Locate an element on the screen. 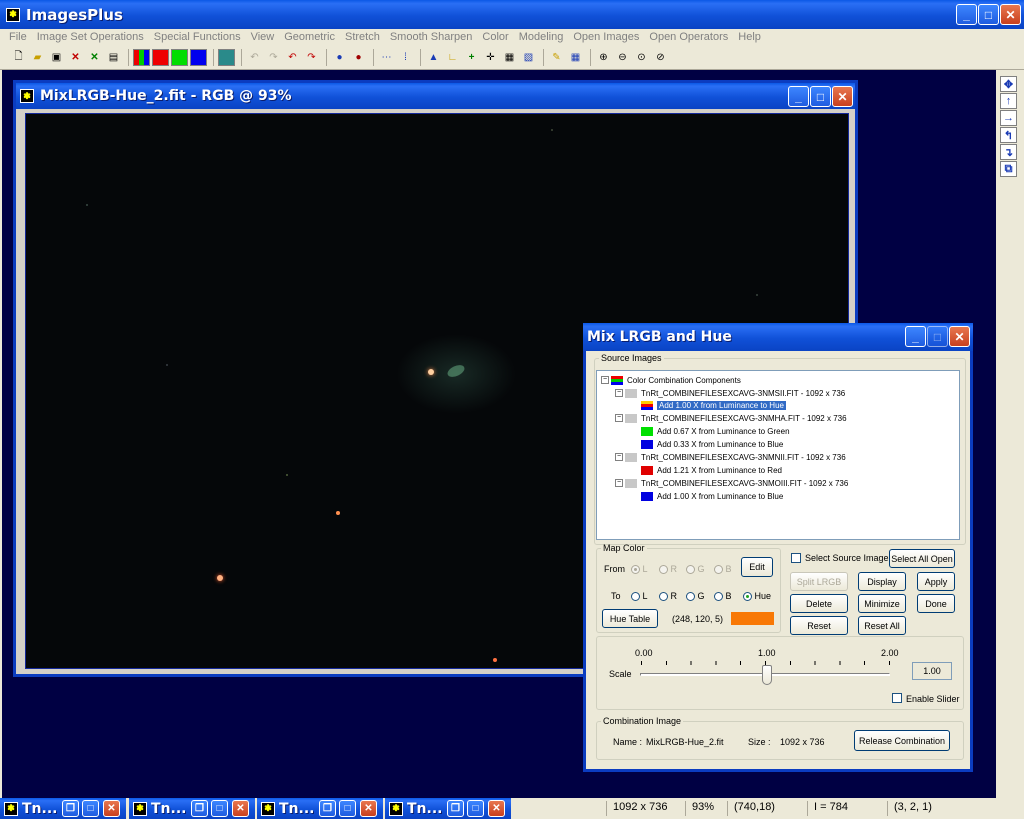  image-close-icon: ✕ is located at coordinates (842, 96).